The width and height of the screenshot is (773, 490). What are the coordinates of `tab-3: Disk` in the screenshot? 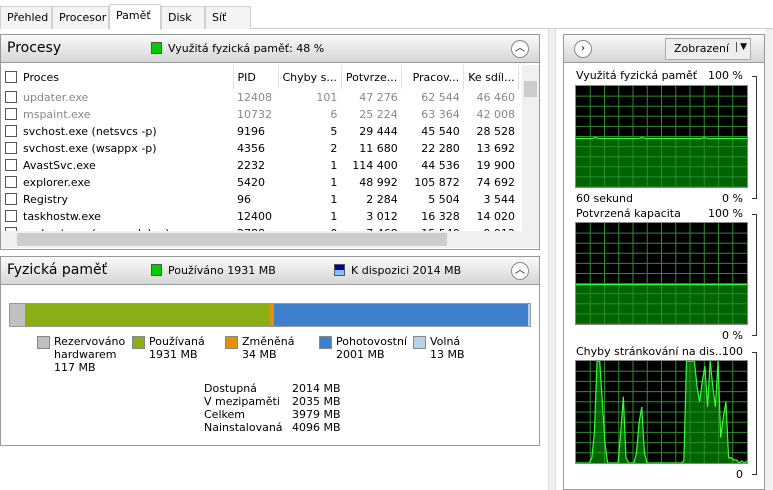 It's located at (183, 17).